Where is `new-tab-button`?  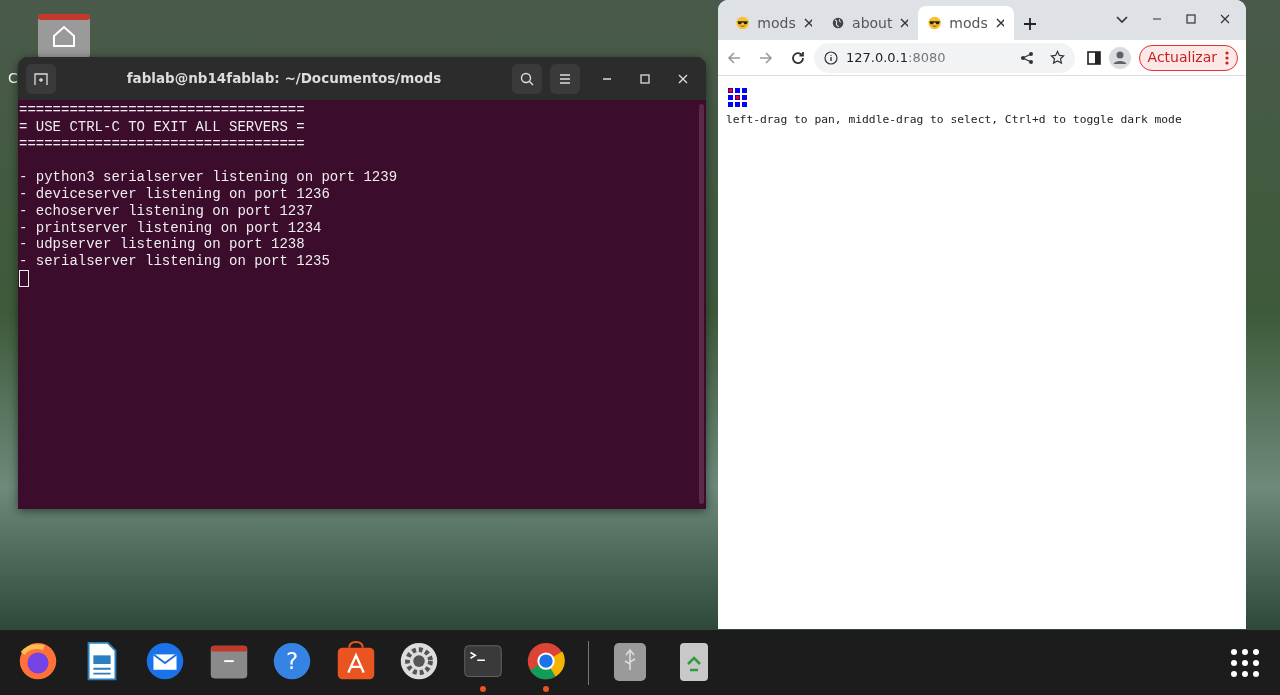 new-tab-button is located at coordinates (41, 78).